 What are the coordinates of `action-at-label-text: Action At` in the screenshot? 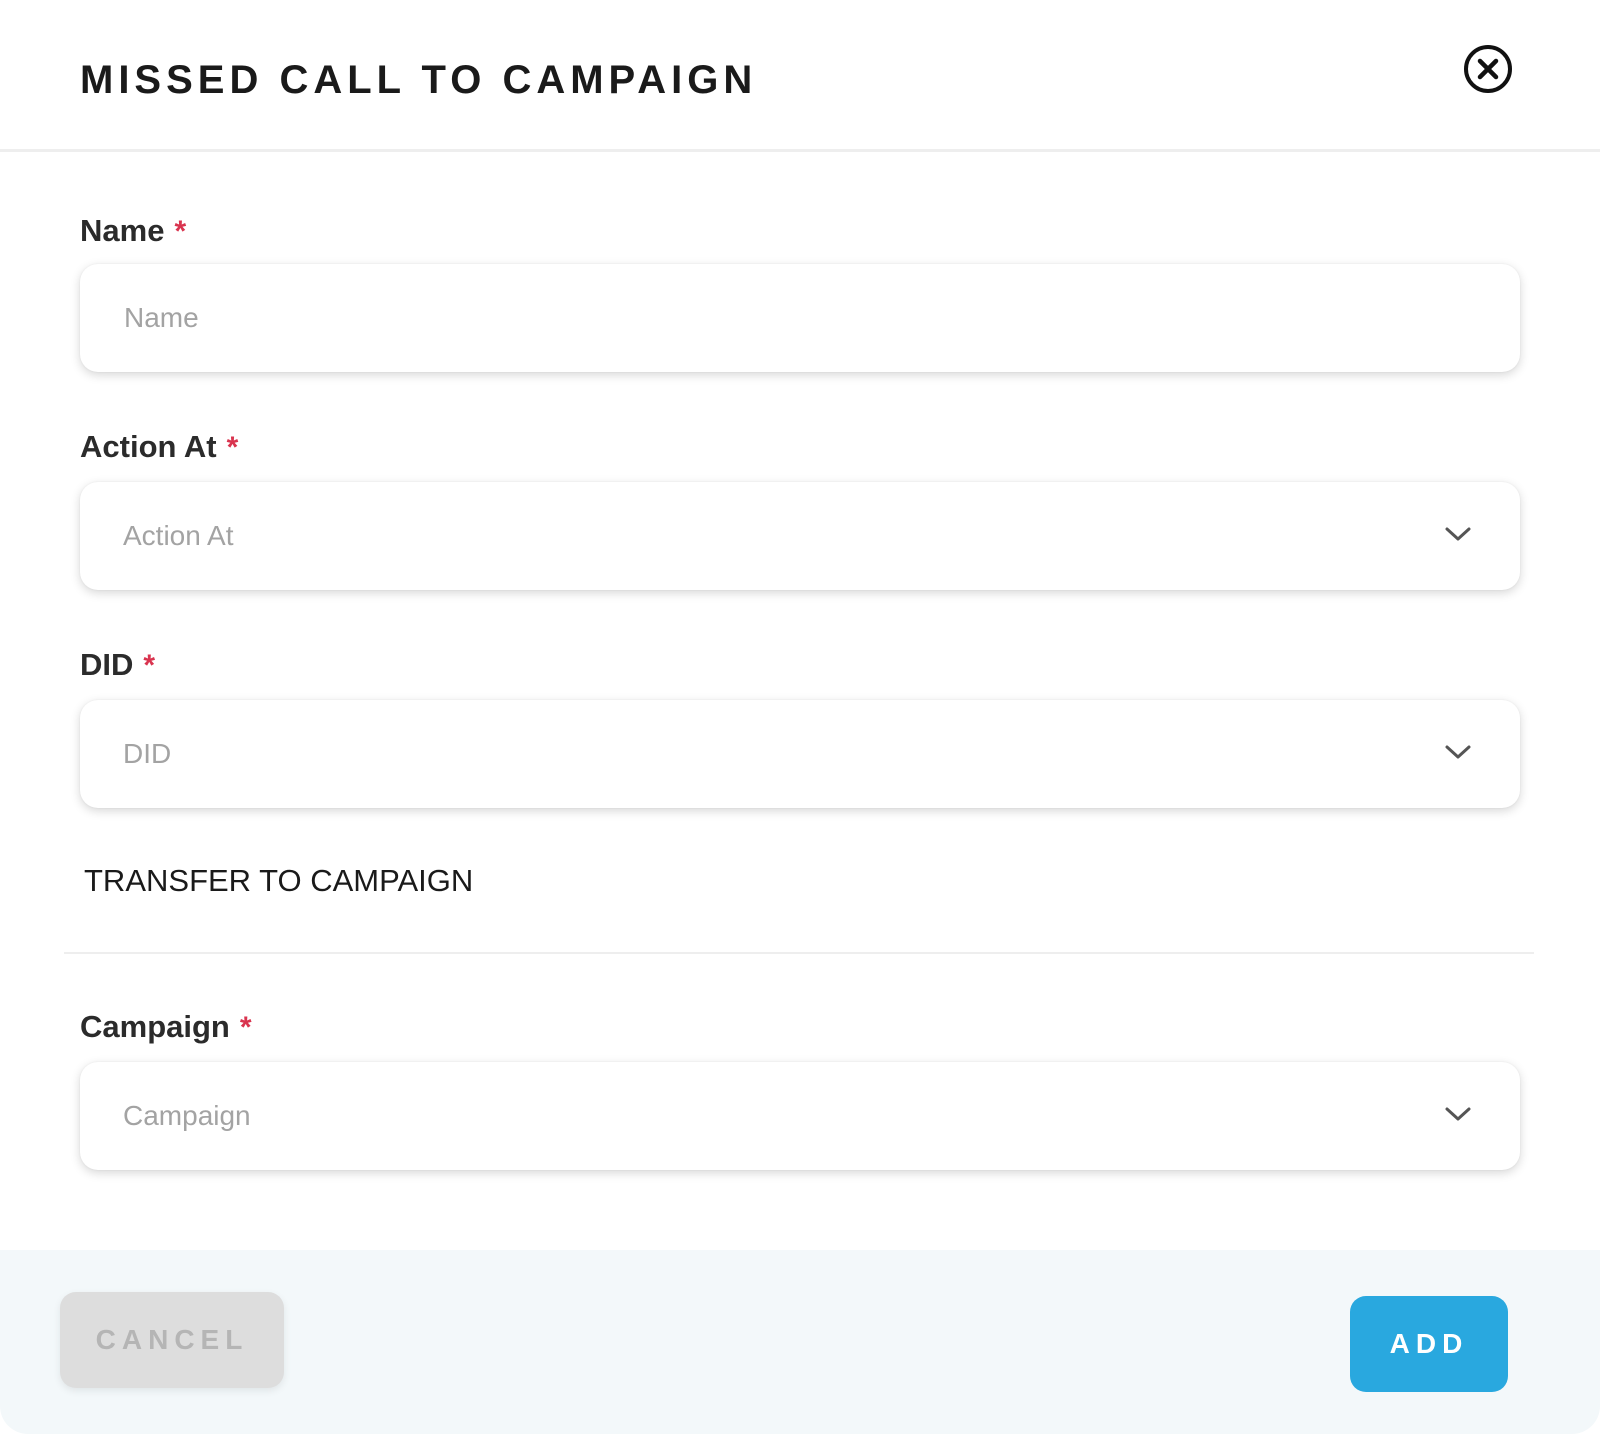 It's located at (148, 446).